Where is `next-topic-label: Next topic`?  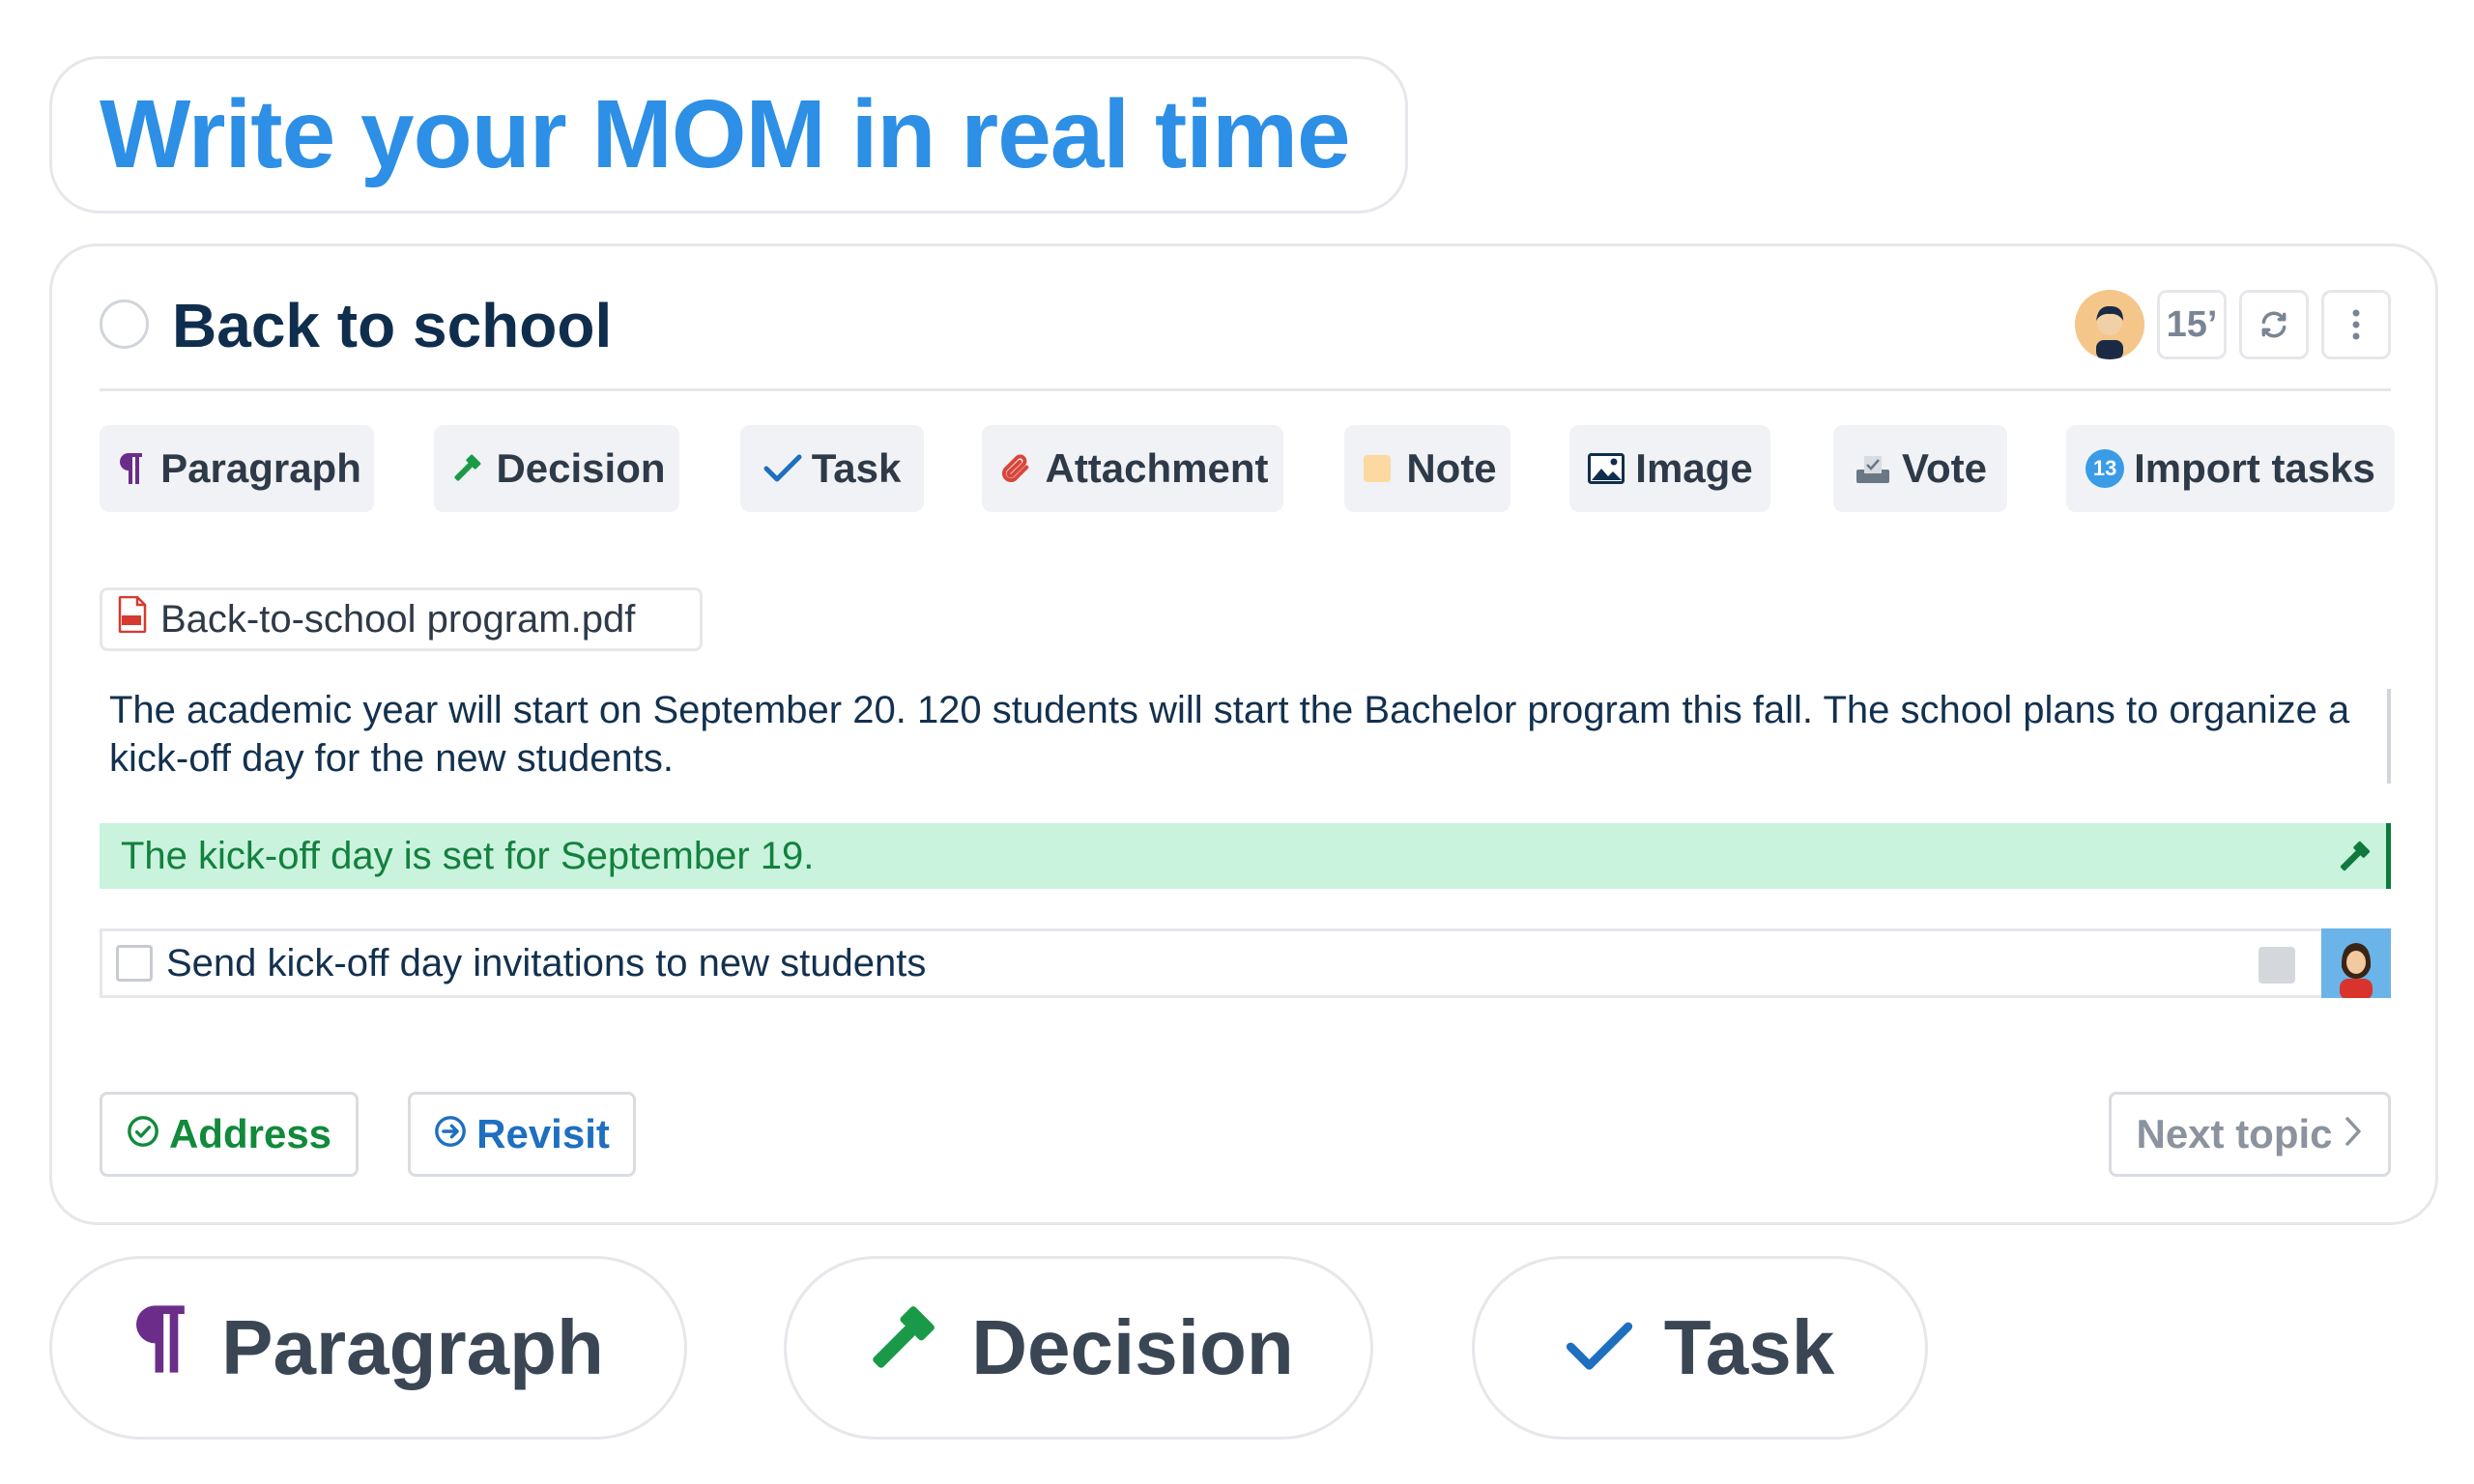 next-topic-label: Next topic is located at coordinates (2235, 1133).